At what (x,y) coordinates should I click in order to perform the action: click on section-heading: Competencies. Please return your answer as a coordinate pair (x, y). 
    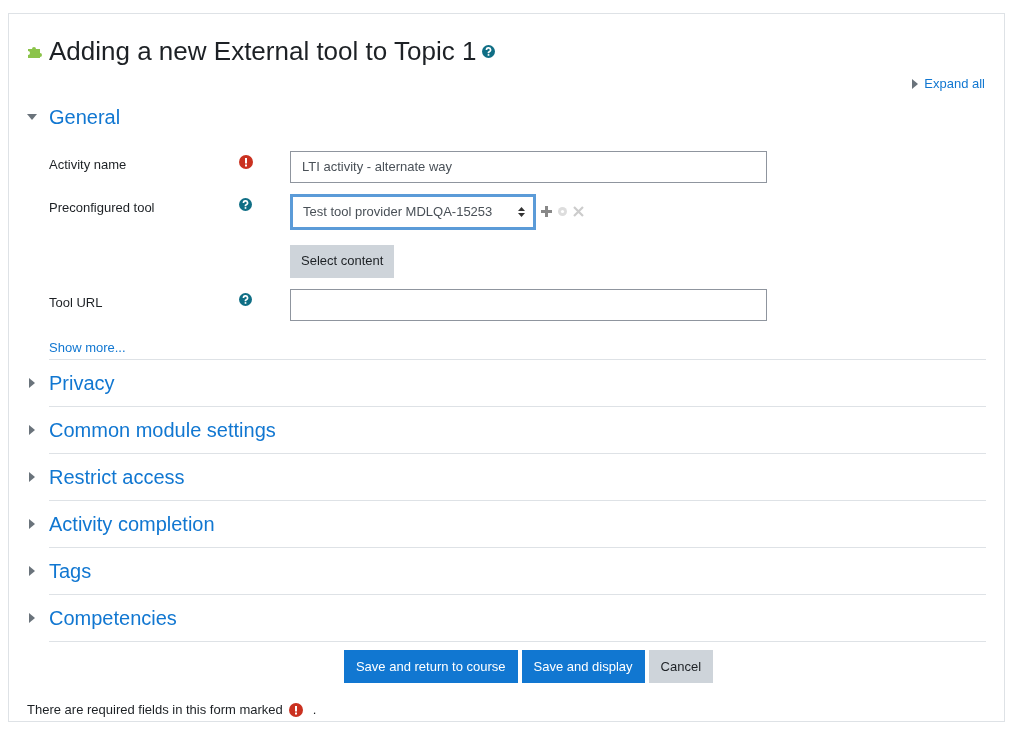
    Looking at the image, I should click on (113, 618).